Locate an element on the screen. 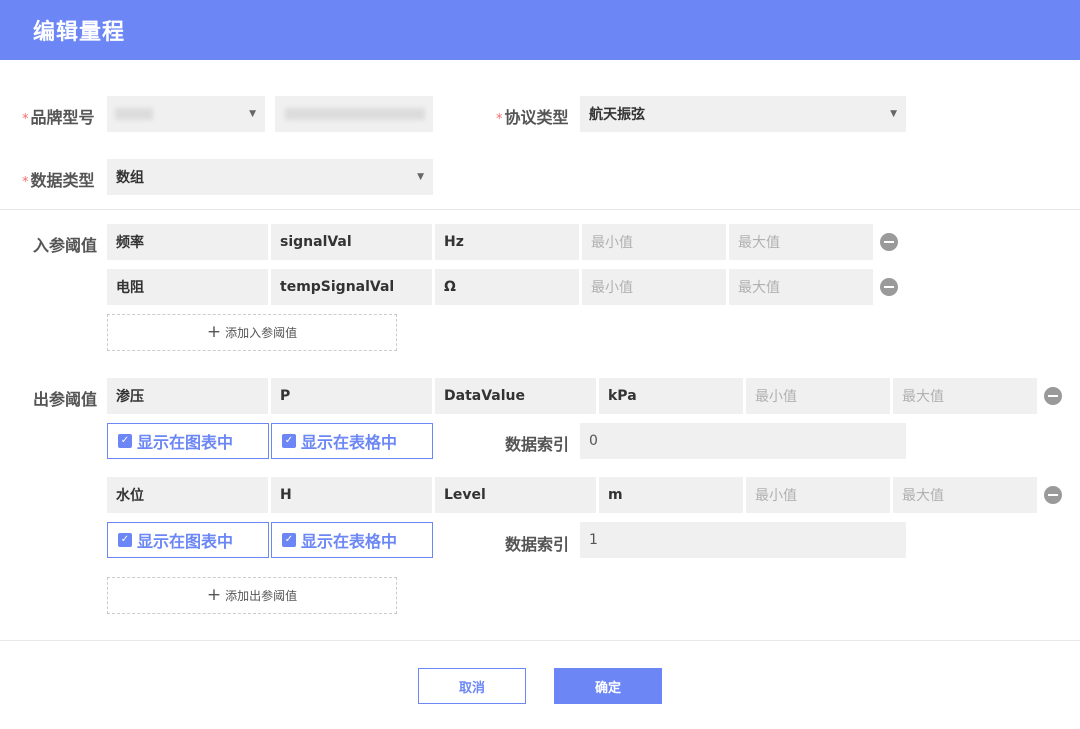 The height and width of the screenshot is (729, 1080). brand-label: * 品牌型号 is located at coordinates (58, 117).